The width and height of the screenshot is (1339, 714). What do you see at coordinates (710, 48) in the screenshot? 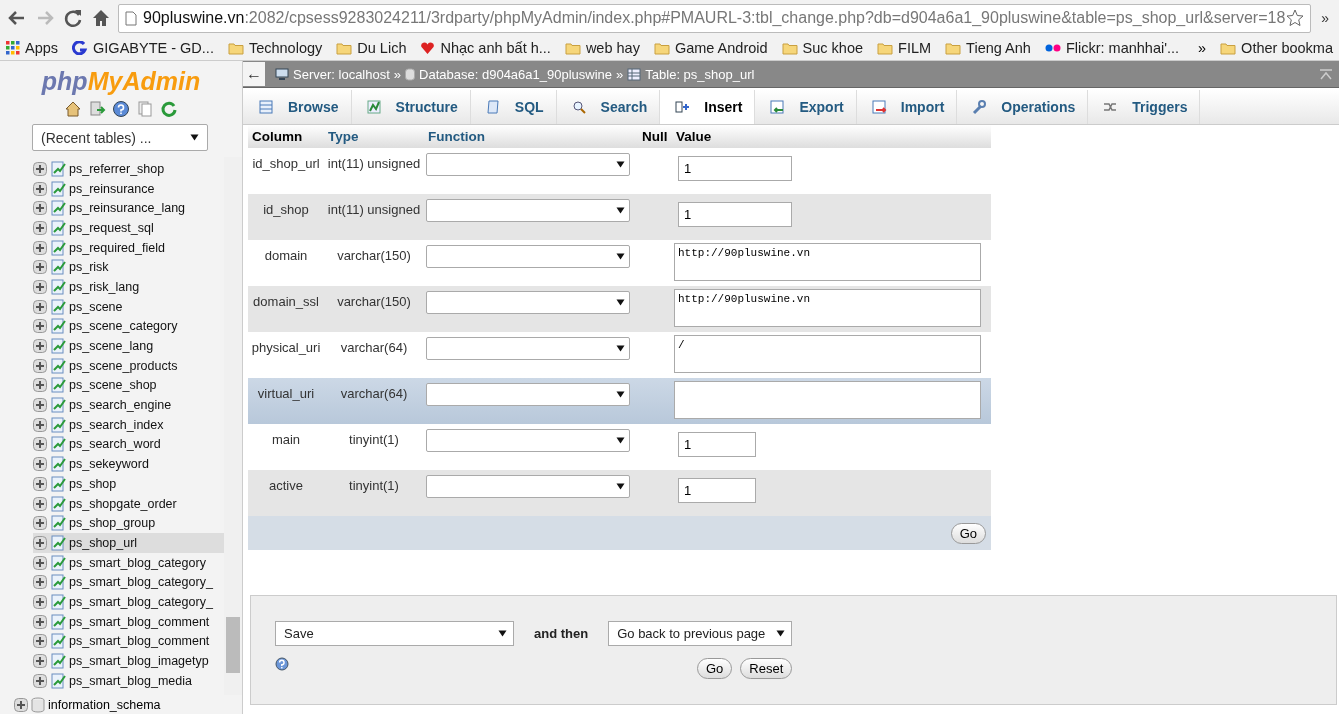
I see `bookmark: Game Android` at bounding box center [710, 48].